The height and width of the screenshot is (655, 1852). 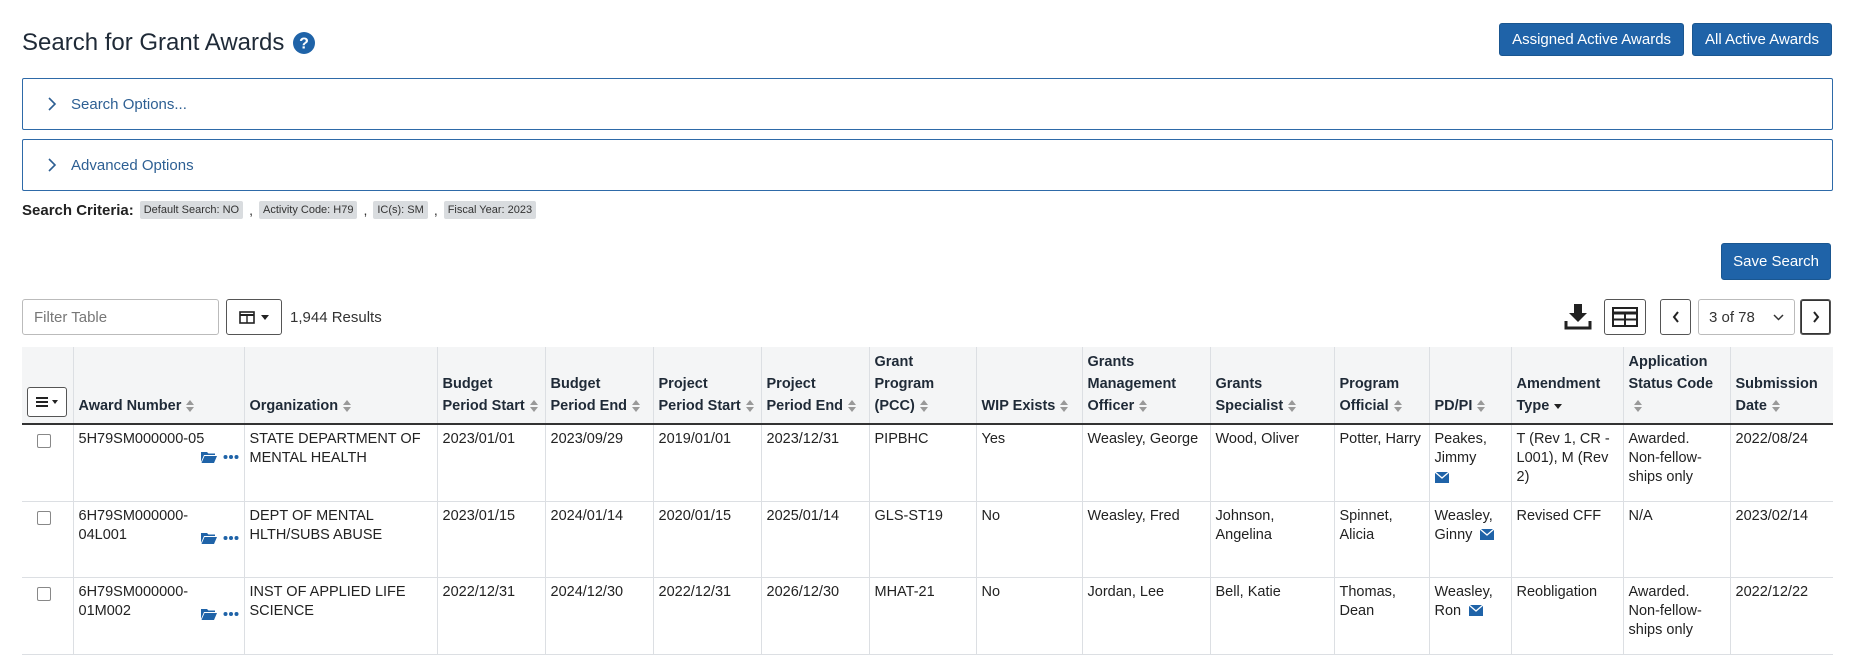 What do you see at coordinates (815, 539) in the screenshot?
I see `project-period-end-cell: 2025/01/14` at bounding box center [815, 539].